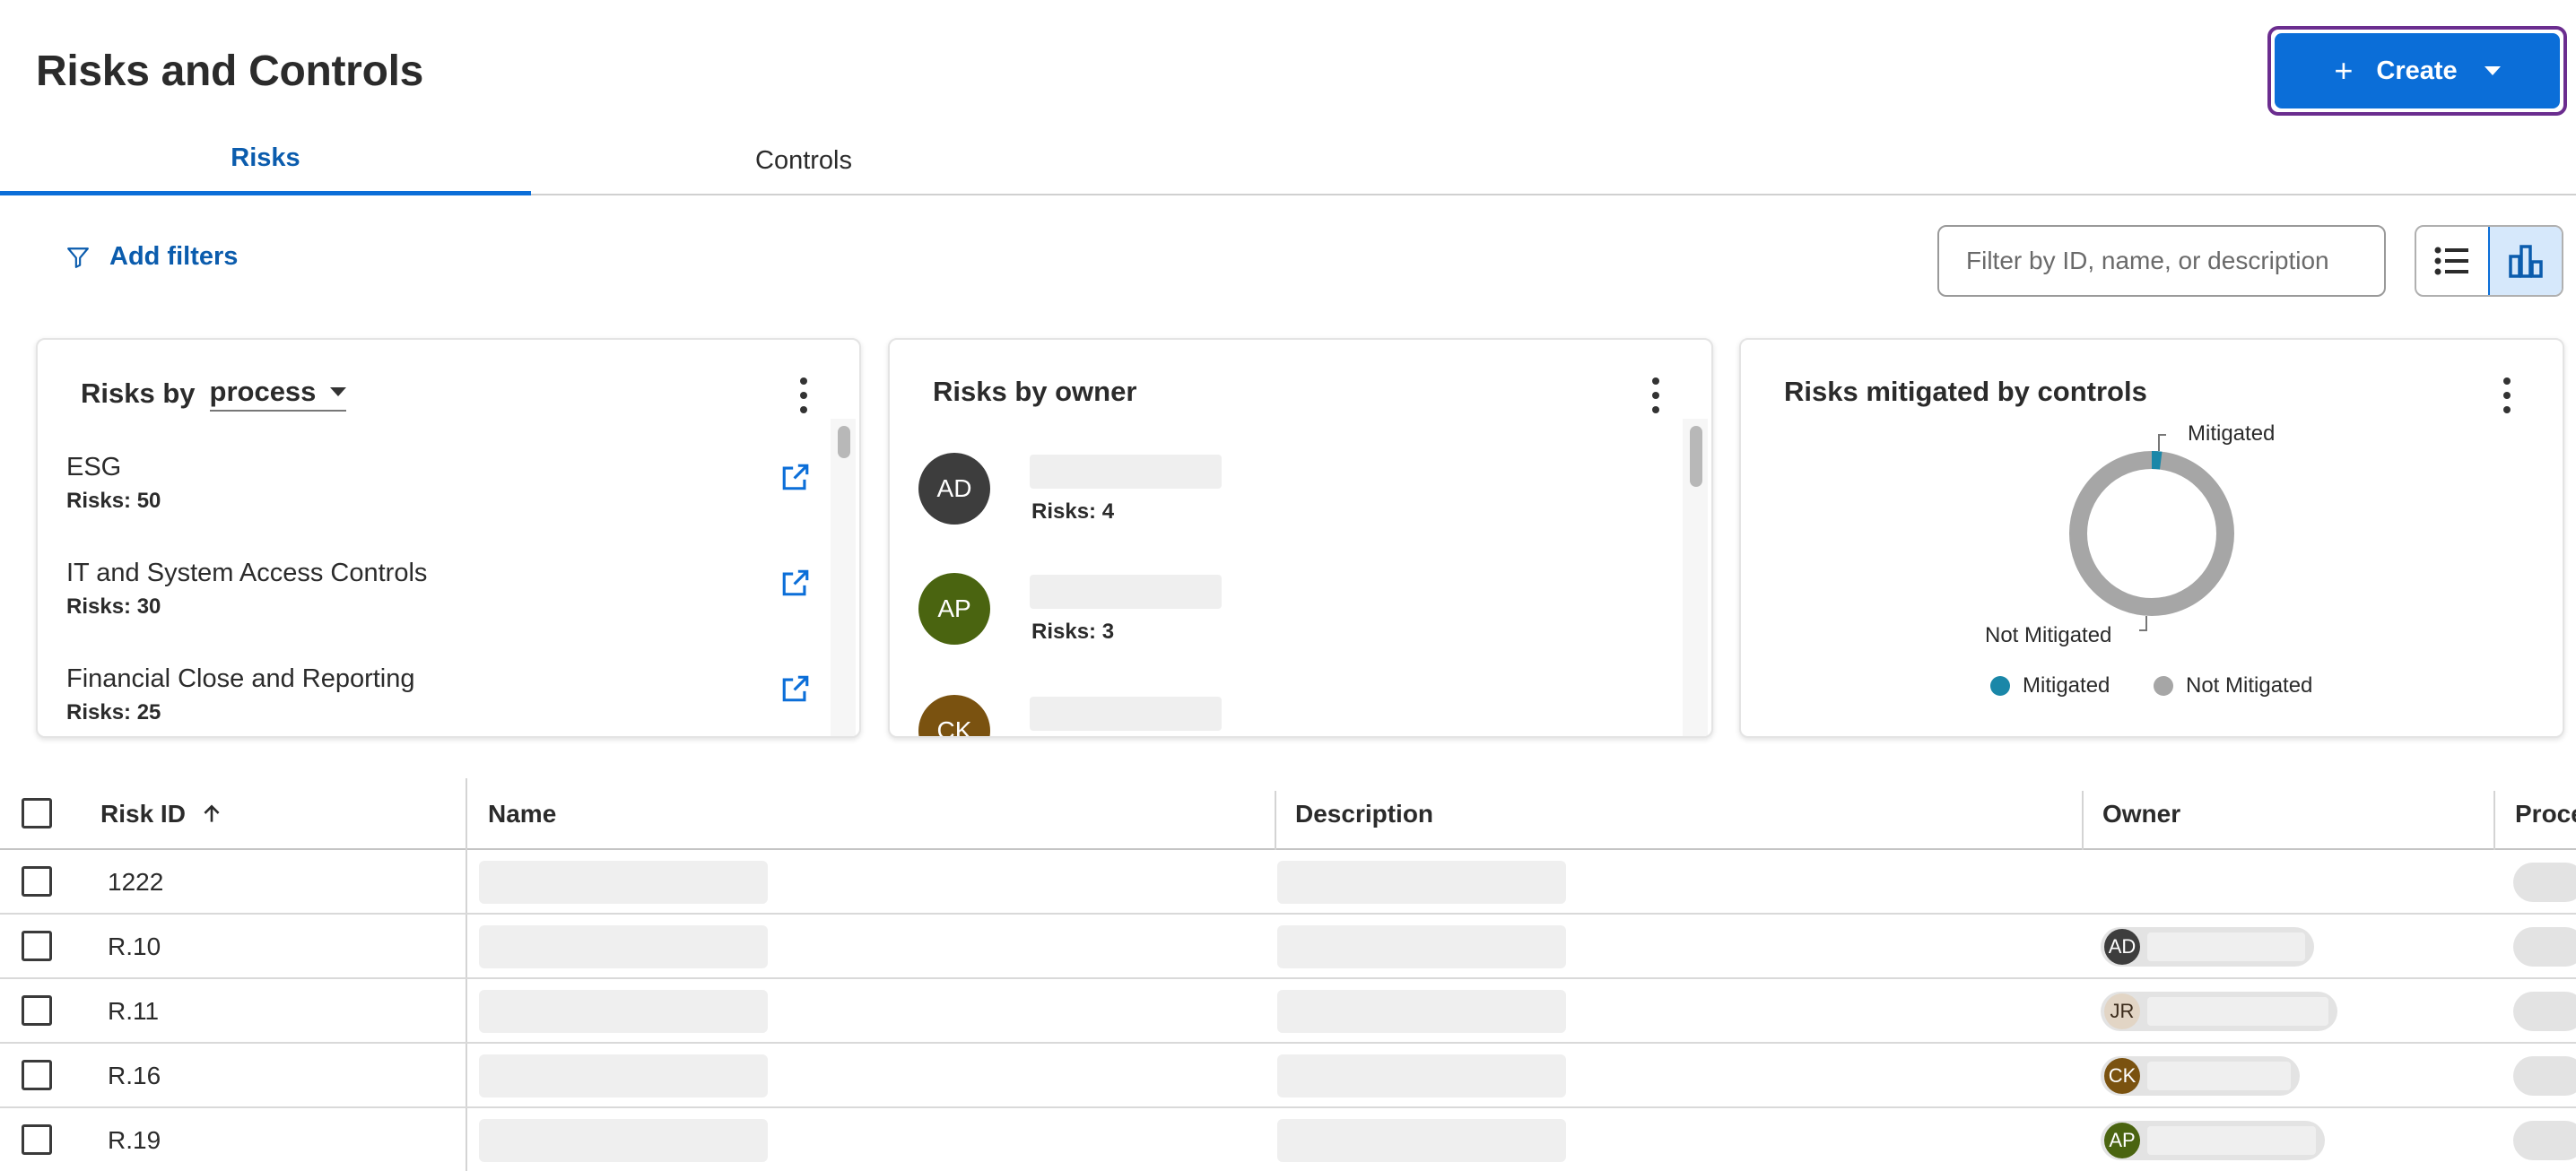  What do you see at coordinates (113, 606) in the screenshot?
I see `process-count: Risks: 30` at bounding box center [113, 606].